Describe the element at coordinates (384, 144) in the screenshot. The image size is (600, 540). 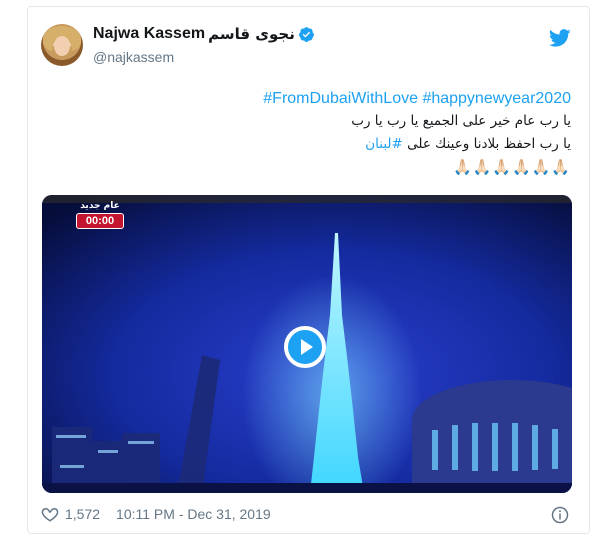
I see `hashtag-lebanon-link: #لبنان` at that location.